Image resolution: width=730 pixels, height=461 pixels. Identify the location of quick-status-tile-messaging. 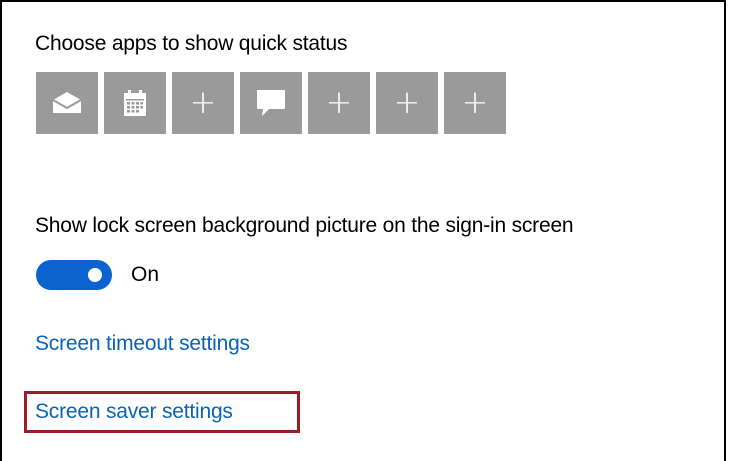
(271, 103).